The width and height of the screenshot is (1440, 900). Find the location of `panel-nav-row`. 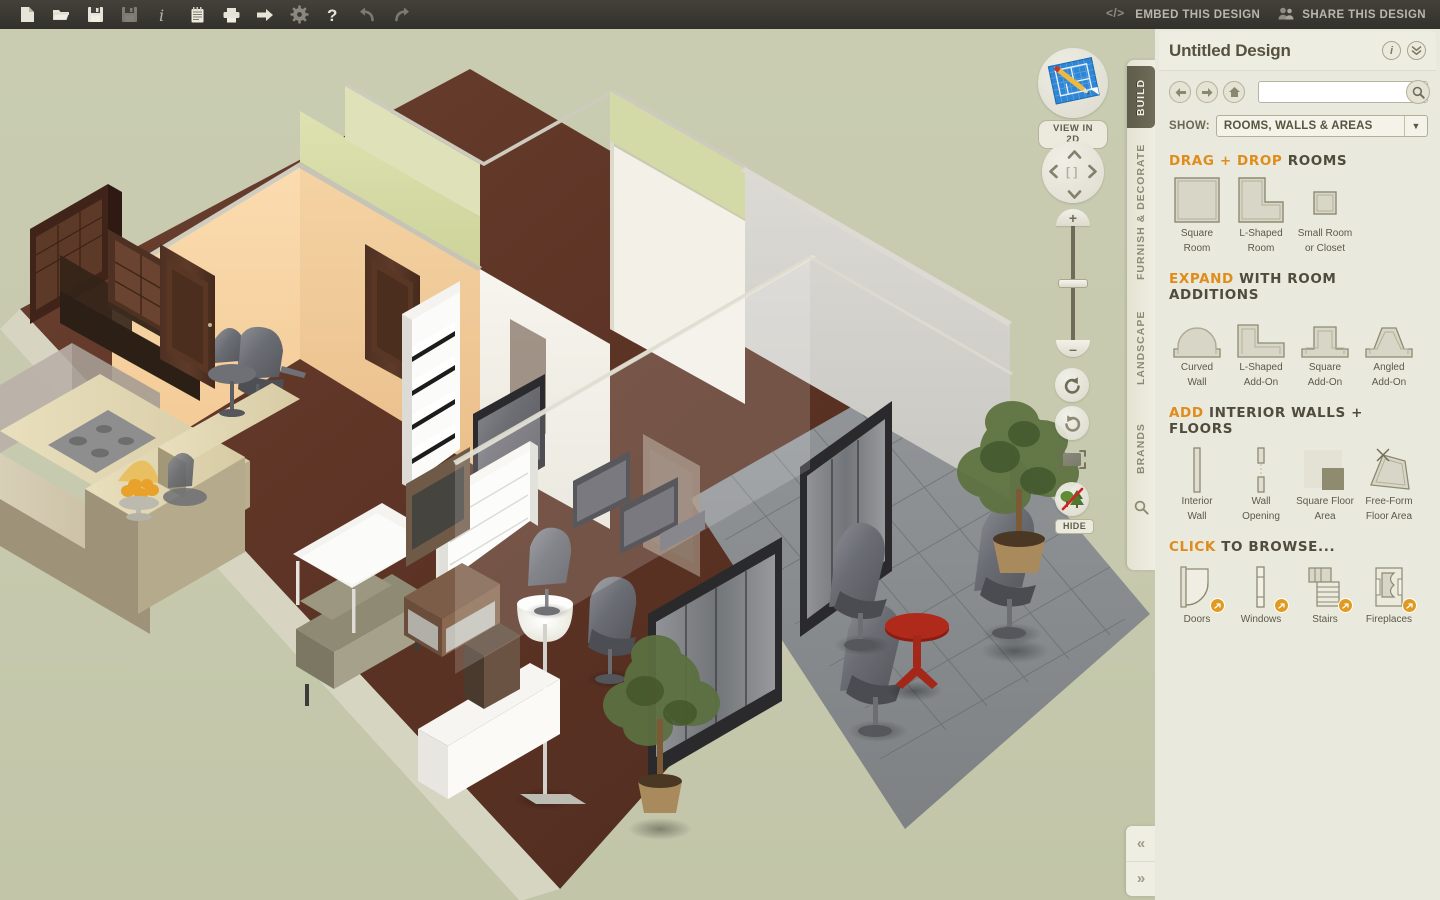

panel-nav-row is located at coordinates (1297, 87).